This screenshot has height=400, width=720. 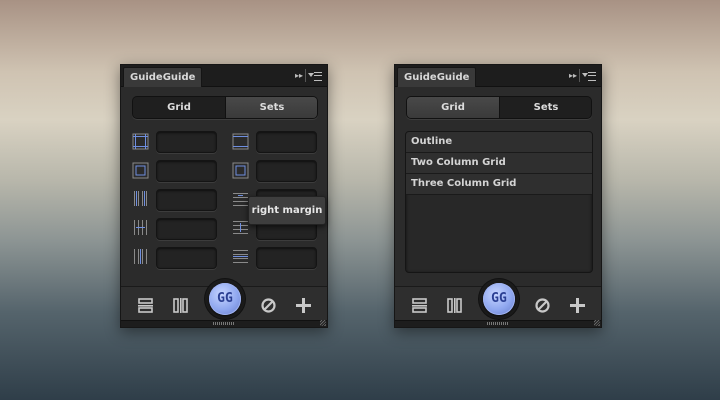 What do you see at coordinates (140, 227) in the screenshot?
I see `column-gutter-icon` at bounding box center [140, 227].